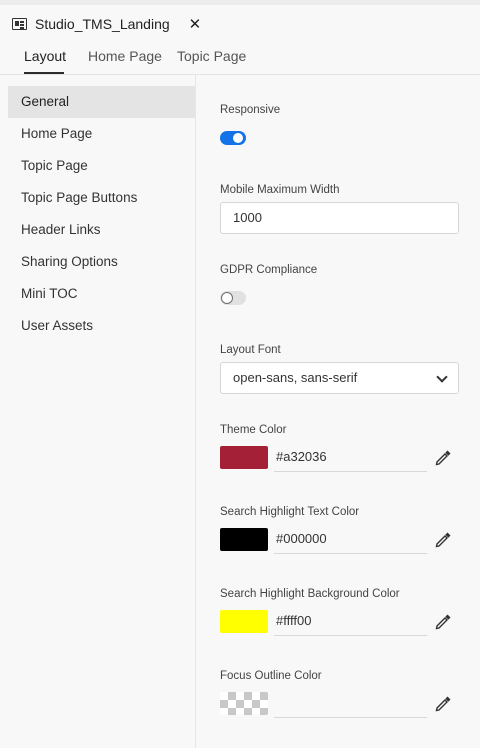 Image resolution: width=480 pixels, height=748 pixels. I want to click on chevron-down-icon, so click(442, 377).